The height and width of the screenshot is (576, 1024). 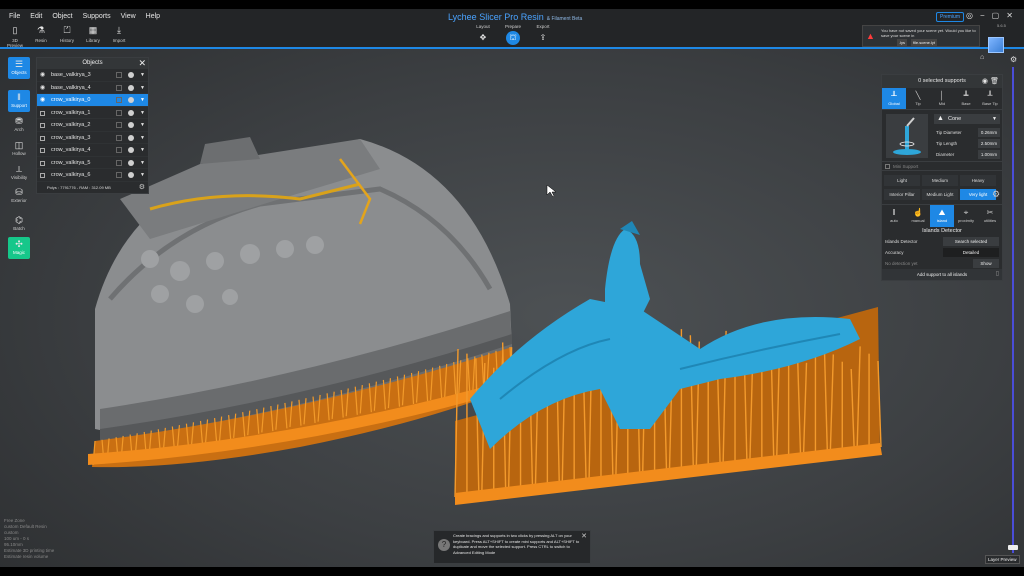 What do you see at coordinates (1013, 310) in the screenshot?
I see `layer-slider-track` at bounding box center [1013, 310].